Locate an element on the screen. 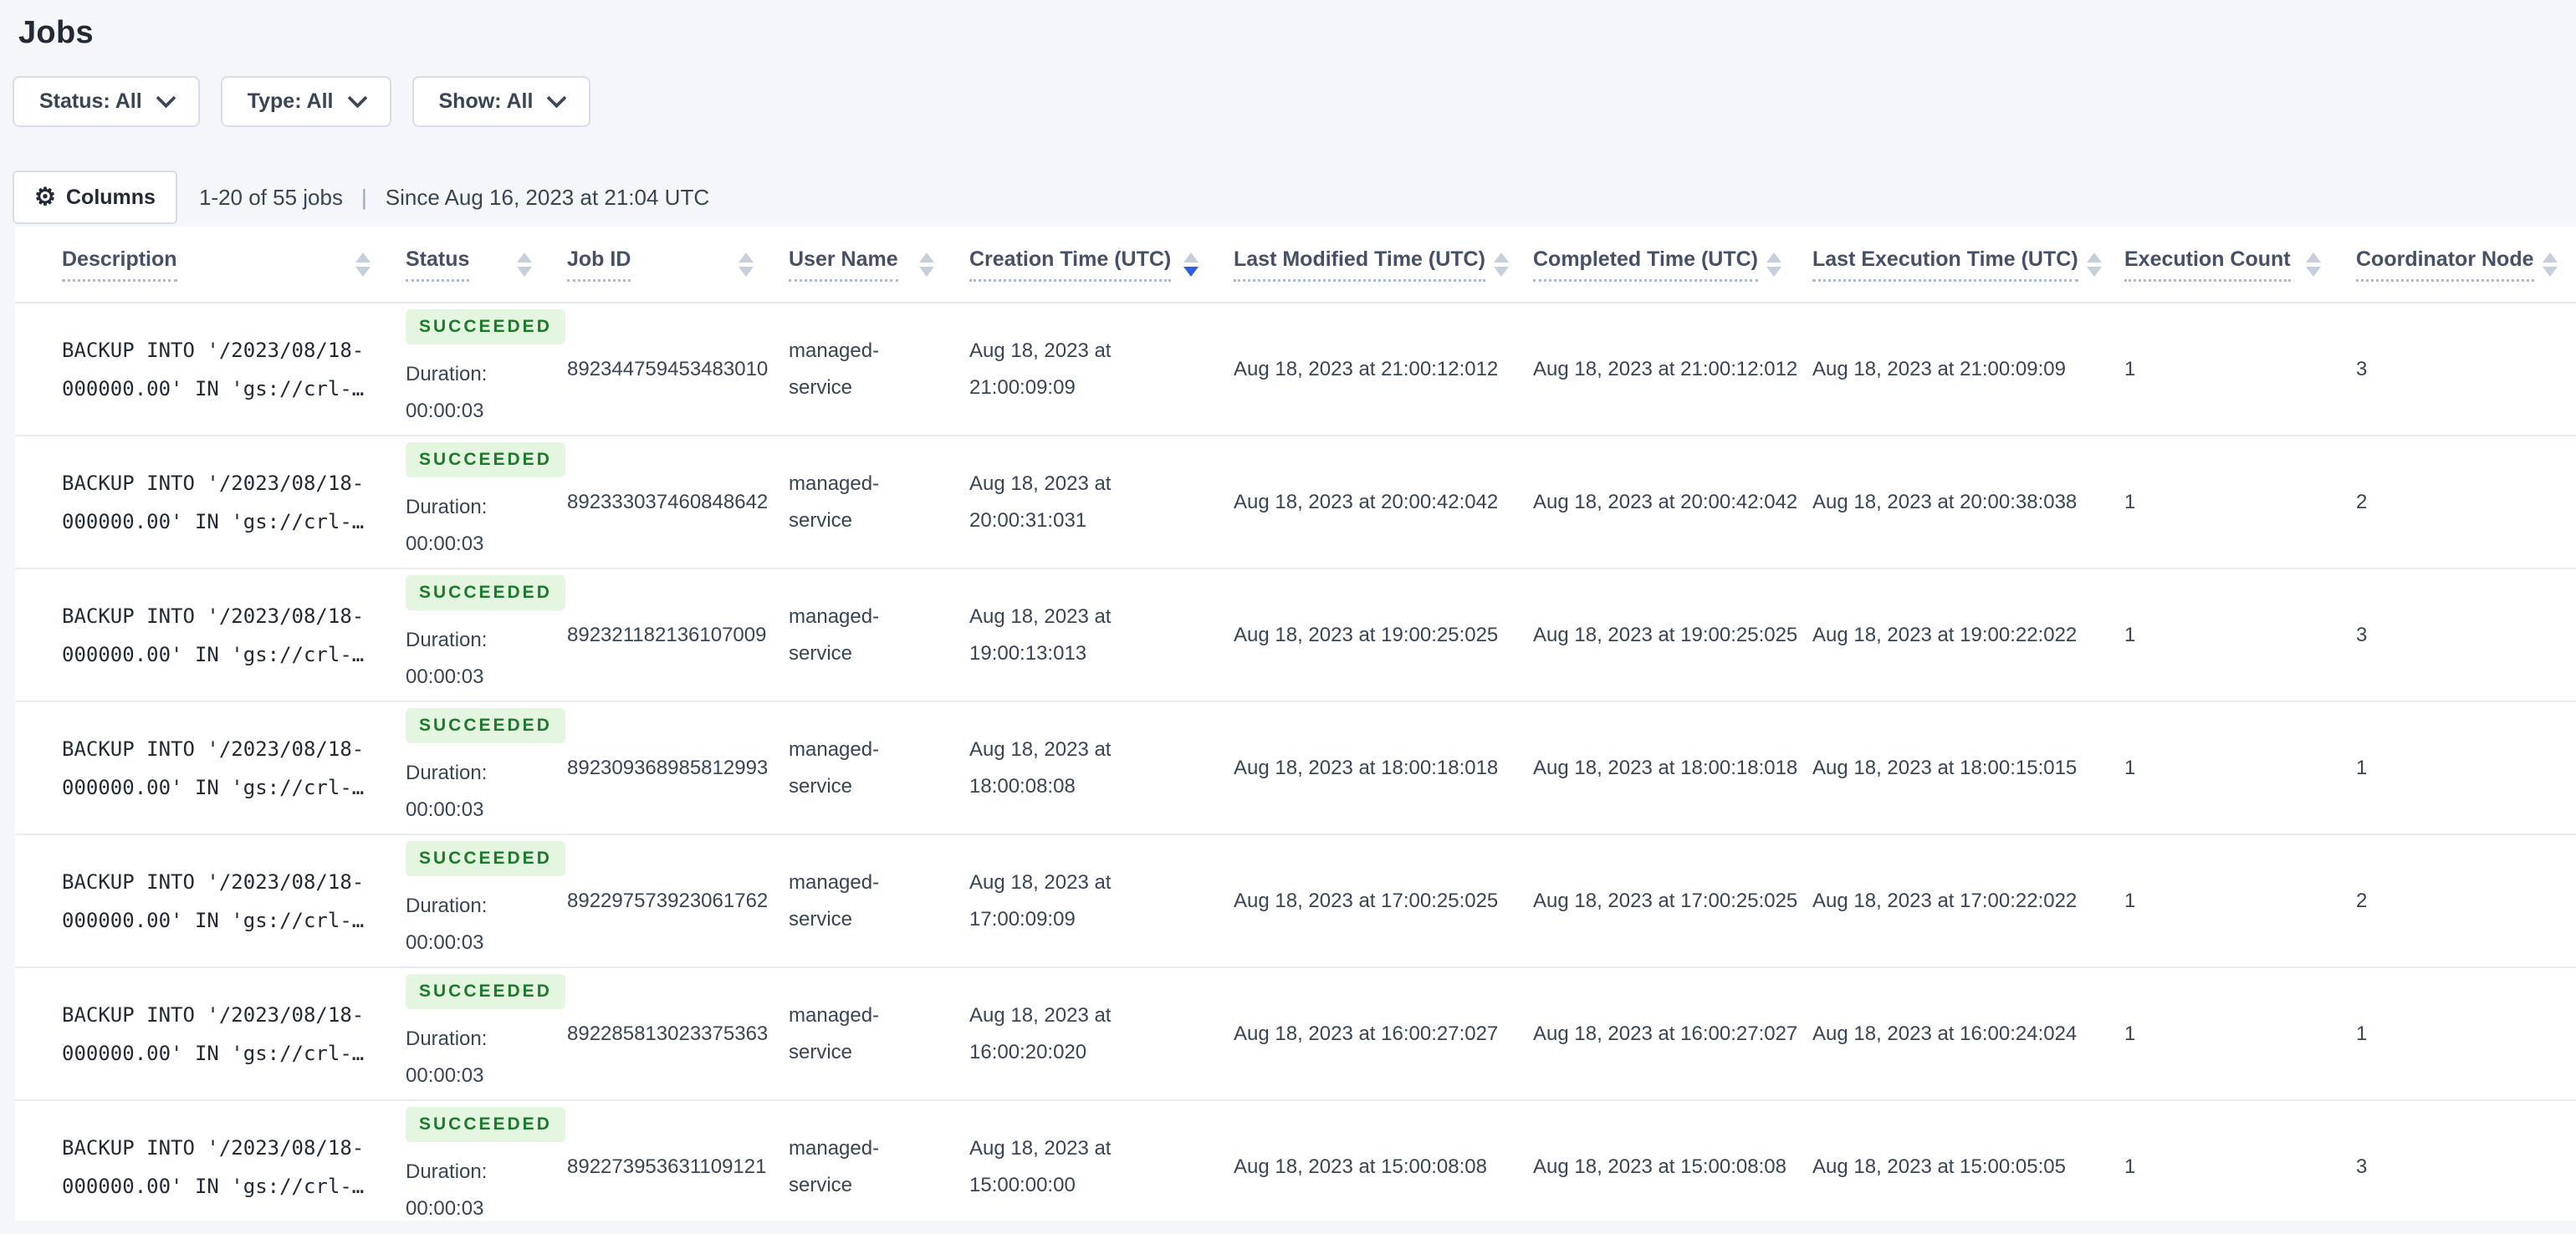  cell-last-execution-time: Aug 18, 2023 at 20:00:38:038 is located at coordinates (1952, 502).